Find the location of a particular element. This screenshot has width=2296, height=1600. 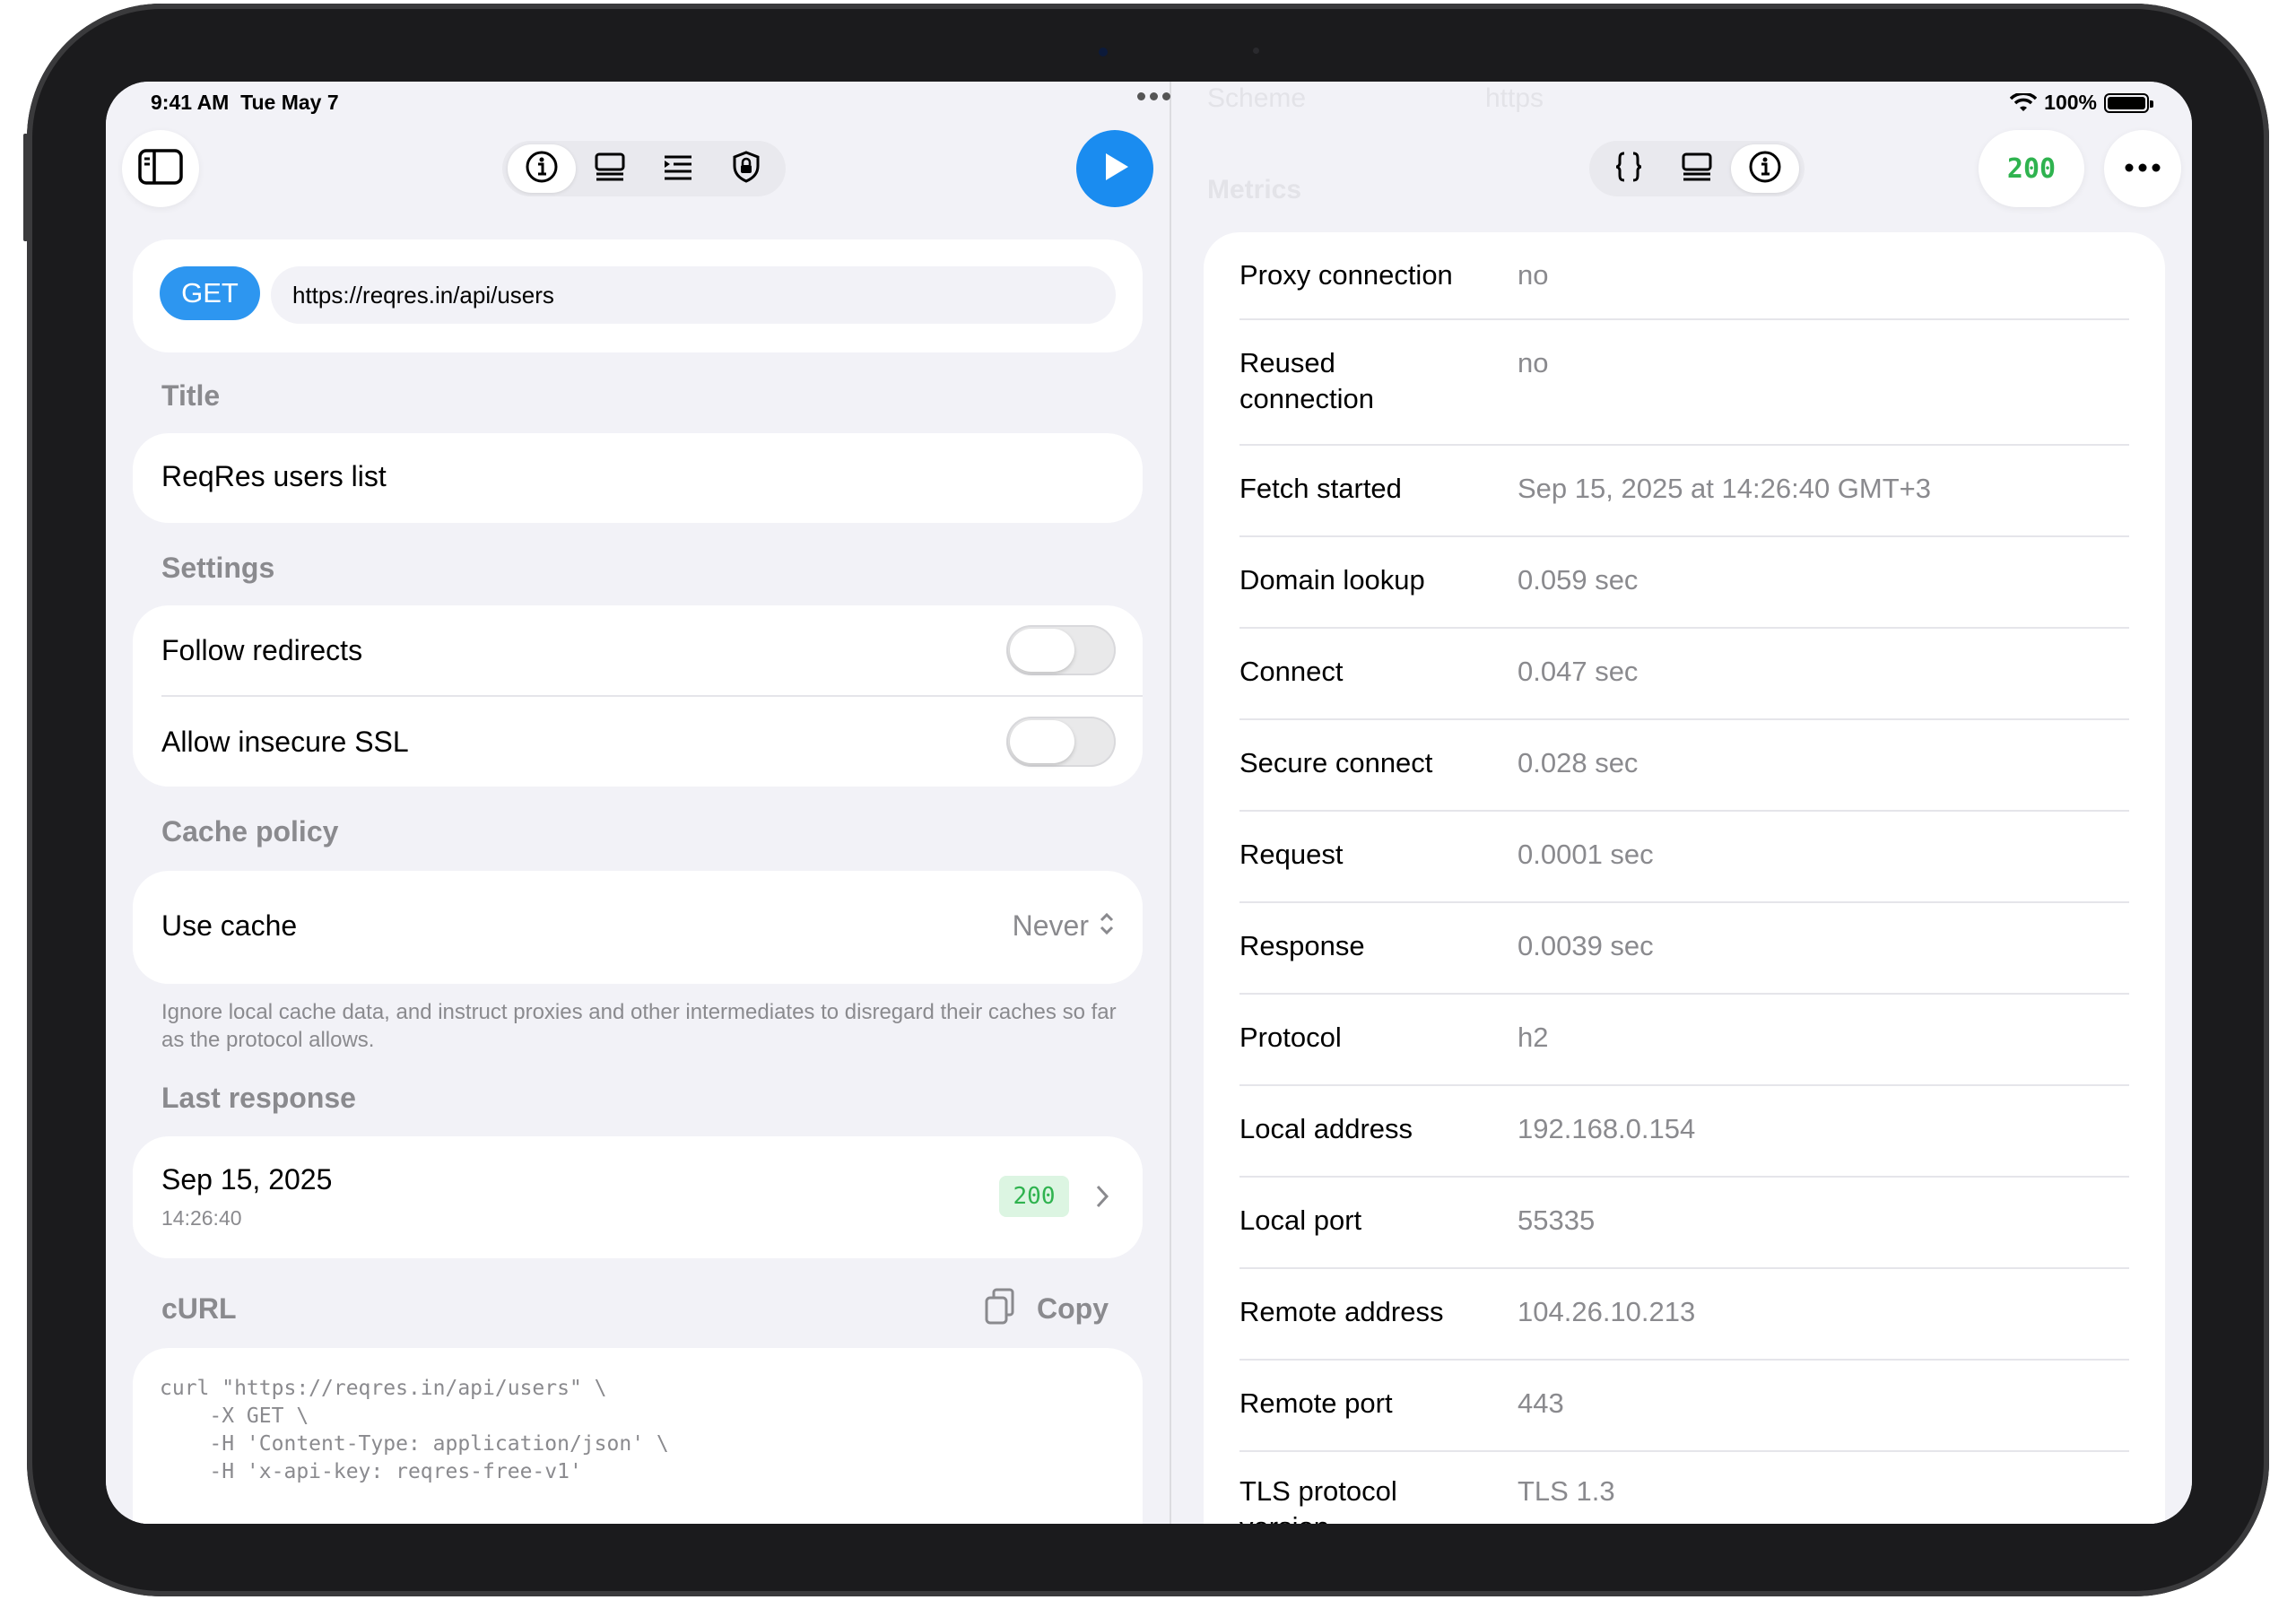

ellipsis-icon is located at coordinates (2143, 169).